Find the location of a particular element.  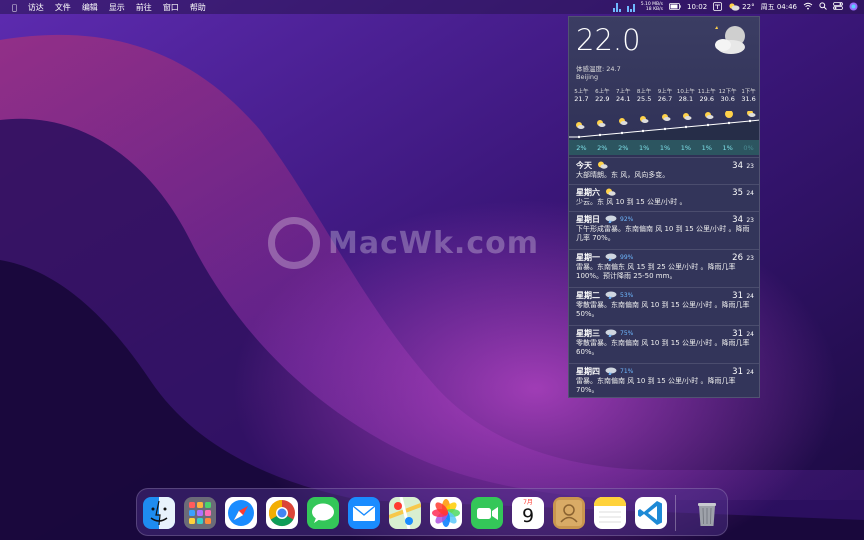

control-center-icon is located at coordinates (838, 7).